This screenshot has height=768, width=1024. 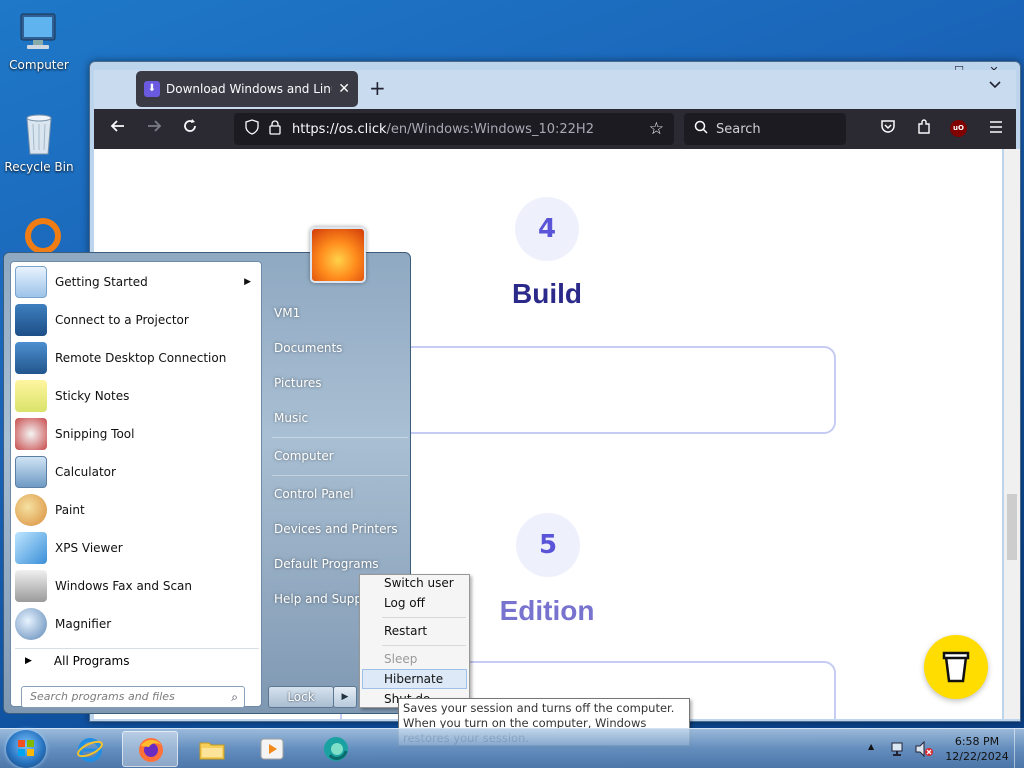 I want to click on bookmark-star-icon: ☆, so click(x=656, y=129).